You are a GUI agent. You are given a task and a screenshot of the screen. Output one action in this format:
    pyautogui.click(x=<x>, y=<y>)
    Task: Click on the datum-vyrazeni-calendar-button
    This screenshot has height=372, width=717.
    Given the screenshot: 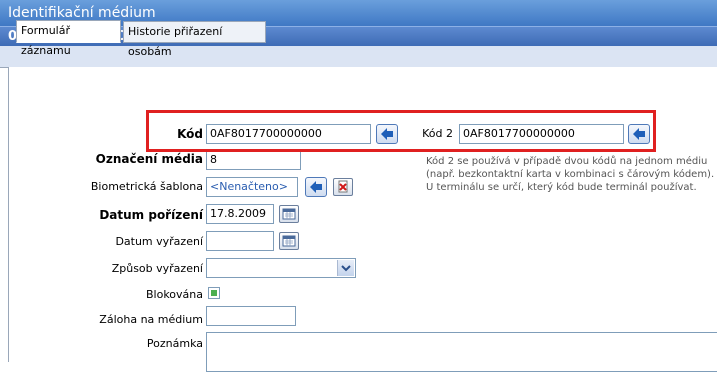 What is the action you would take?
    pyautogui.click(x=289, y=241)
    